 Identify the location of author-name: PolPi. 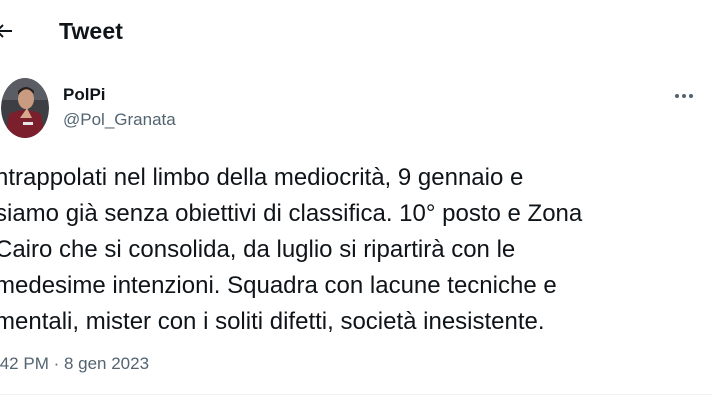
(84, 95).